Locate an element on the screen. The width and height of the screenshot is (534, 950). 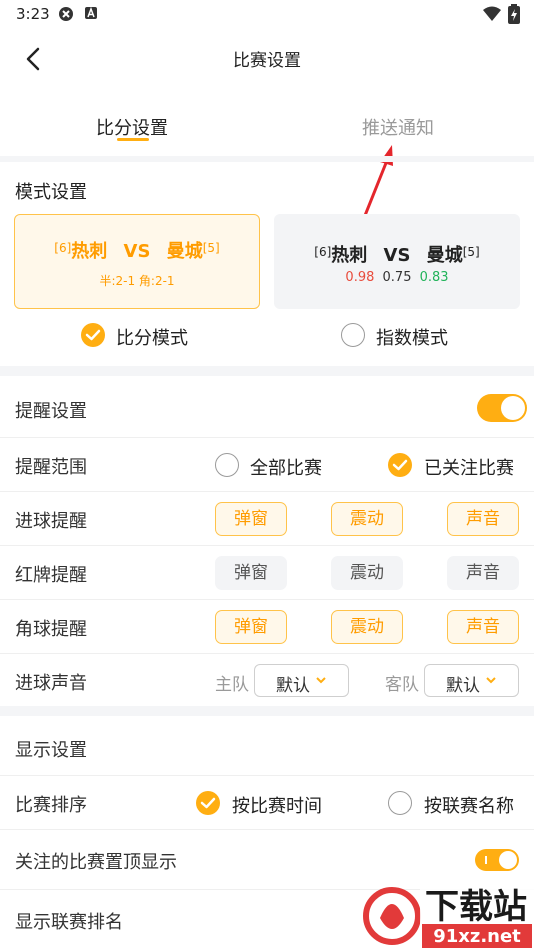
away-team-label: 客队 is located at coordinates (402, 685).